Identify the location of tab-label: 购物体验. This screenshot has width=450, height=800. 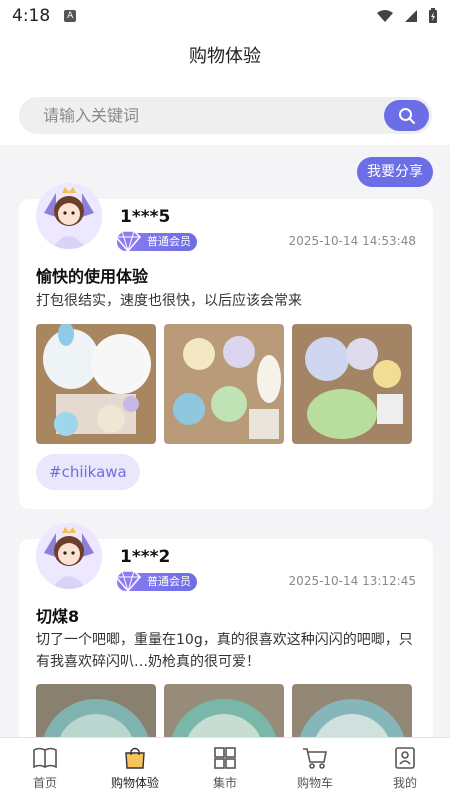
(134, 783).